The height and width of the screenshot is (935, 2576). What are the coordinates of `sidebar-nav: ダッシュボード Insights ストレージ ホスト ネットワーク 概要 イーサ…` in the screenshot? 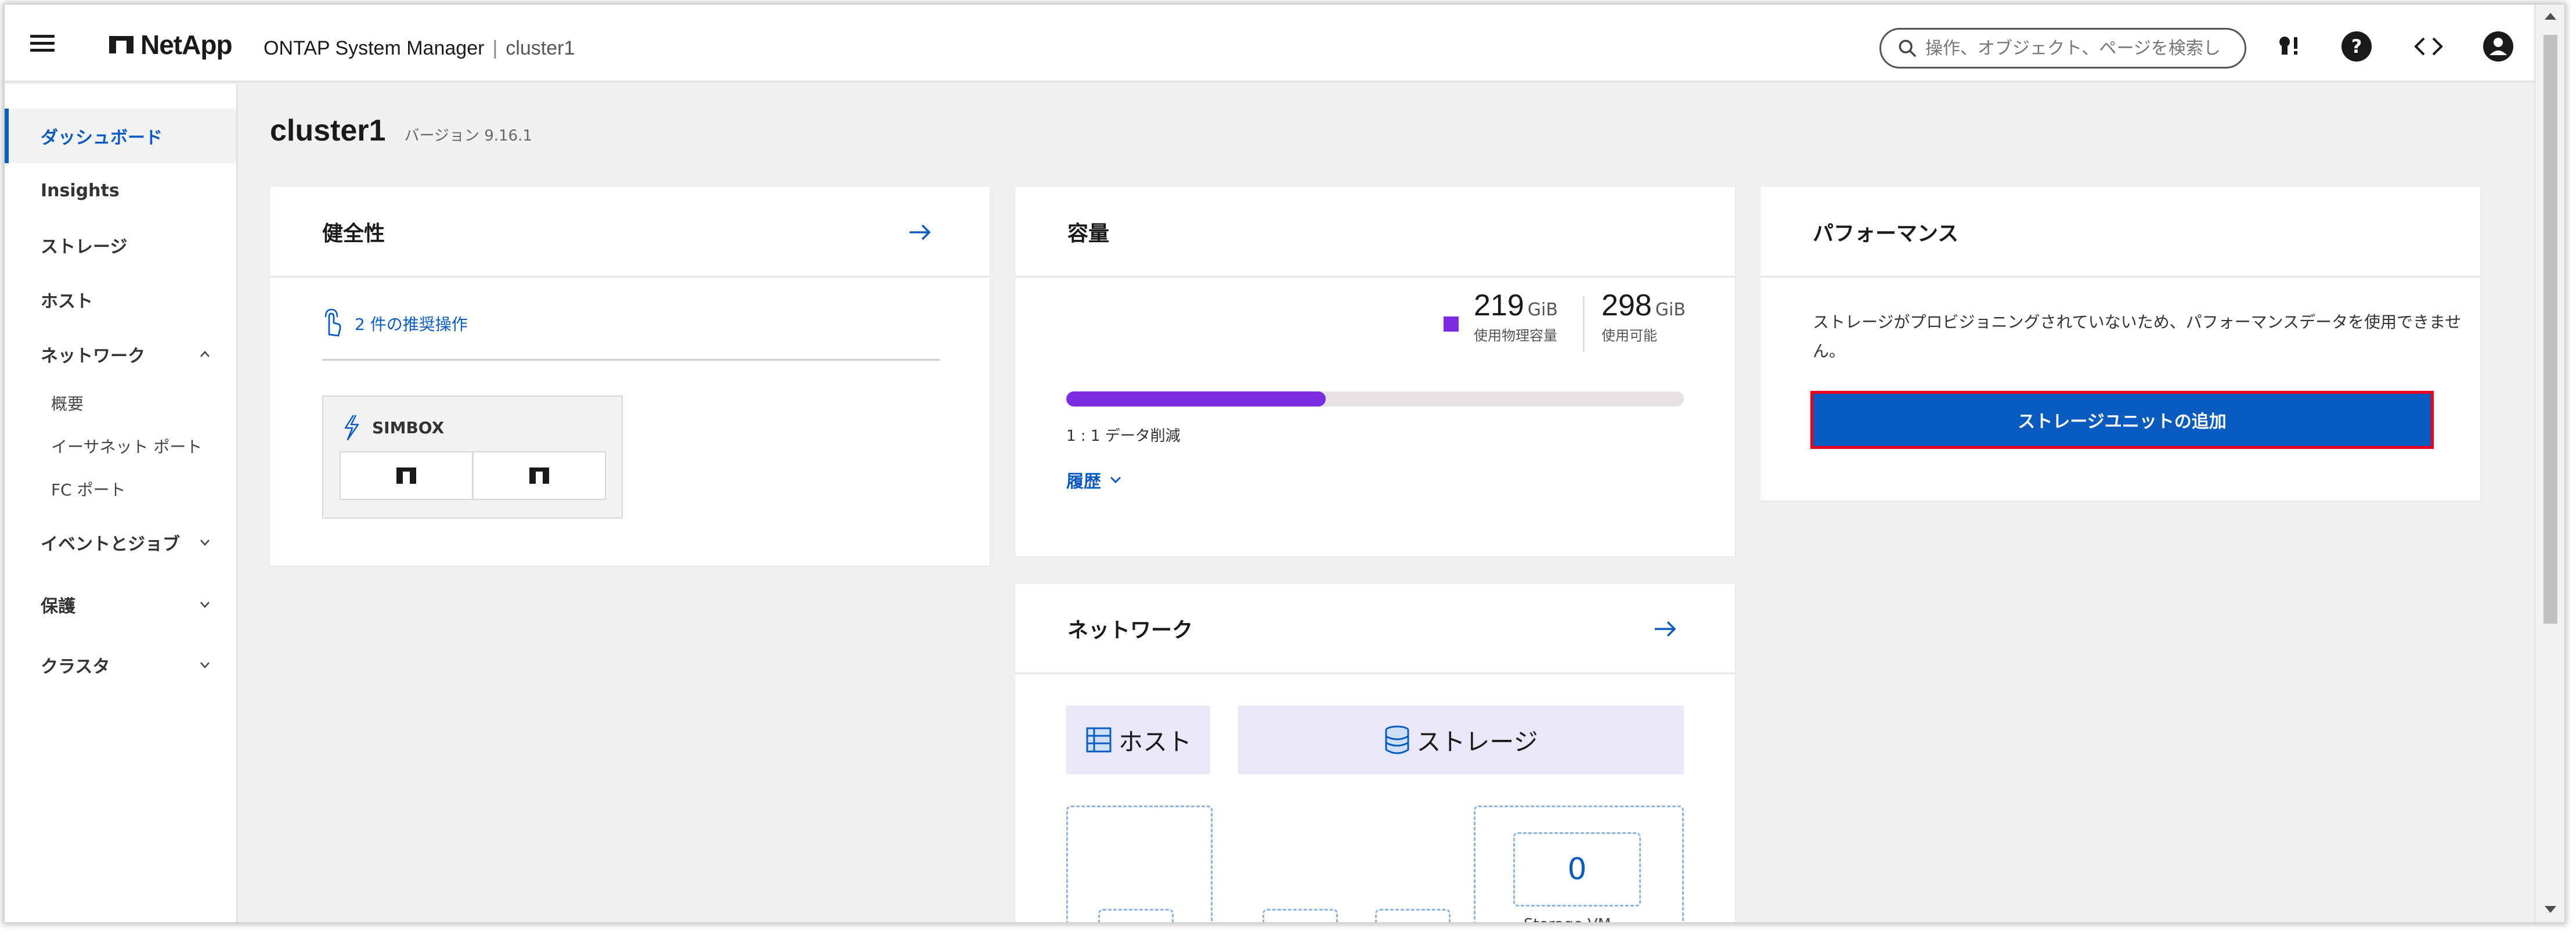 It's located at (121, 503).